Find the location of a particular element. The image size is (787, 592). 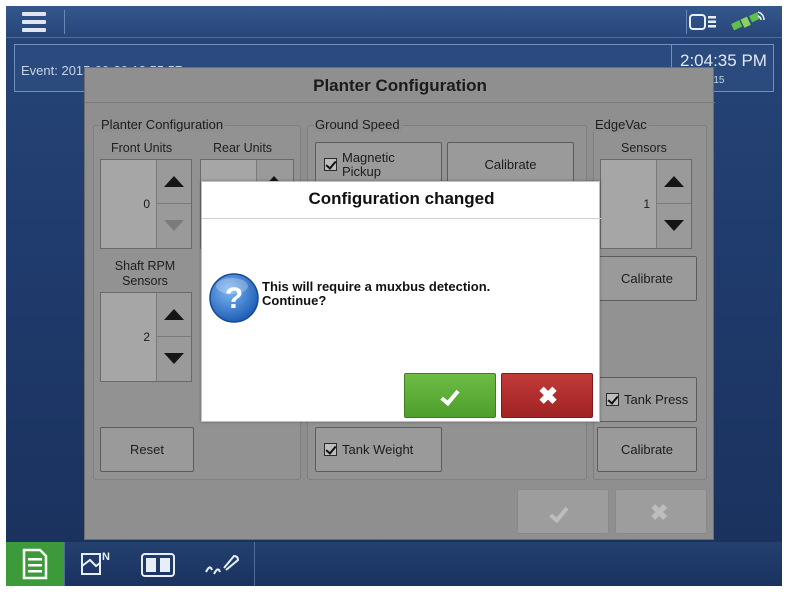

modal-cancel-button: ✖ is located at coordinates (661, 511).